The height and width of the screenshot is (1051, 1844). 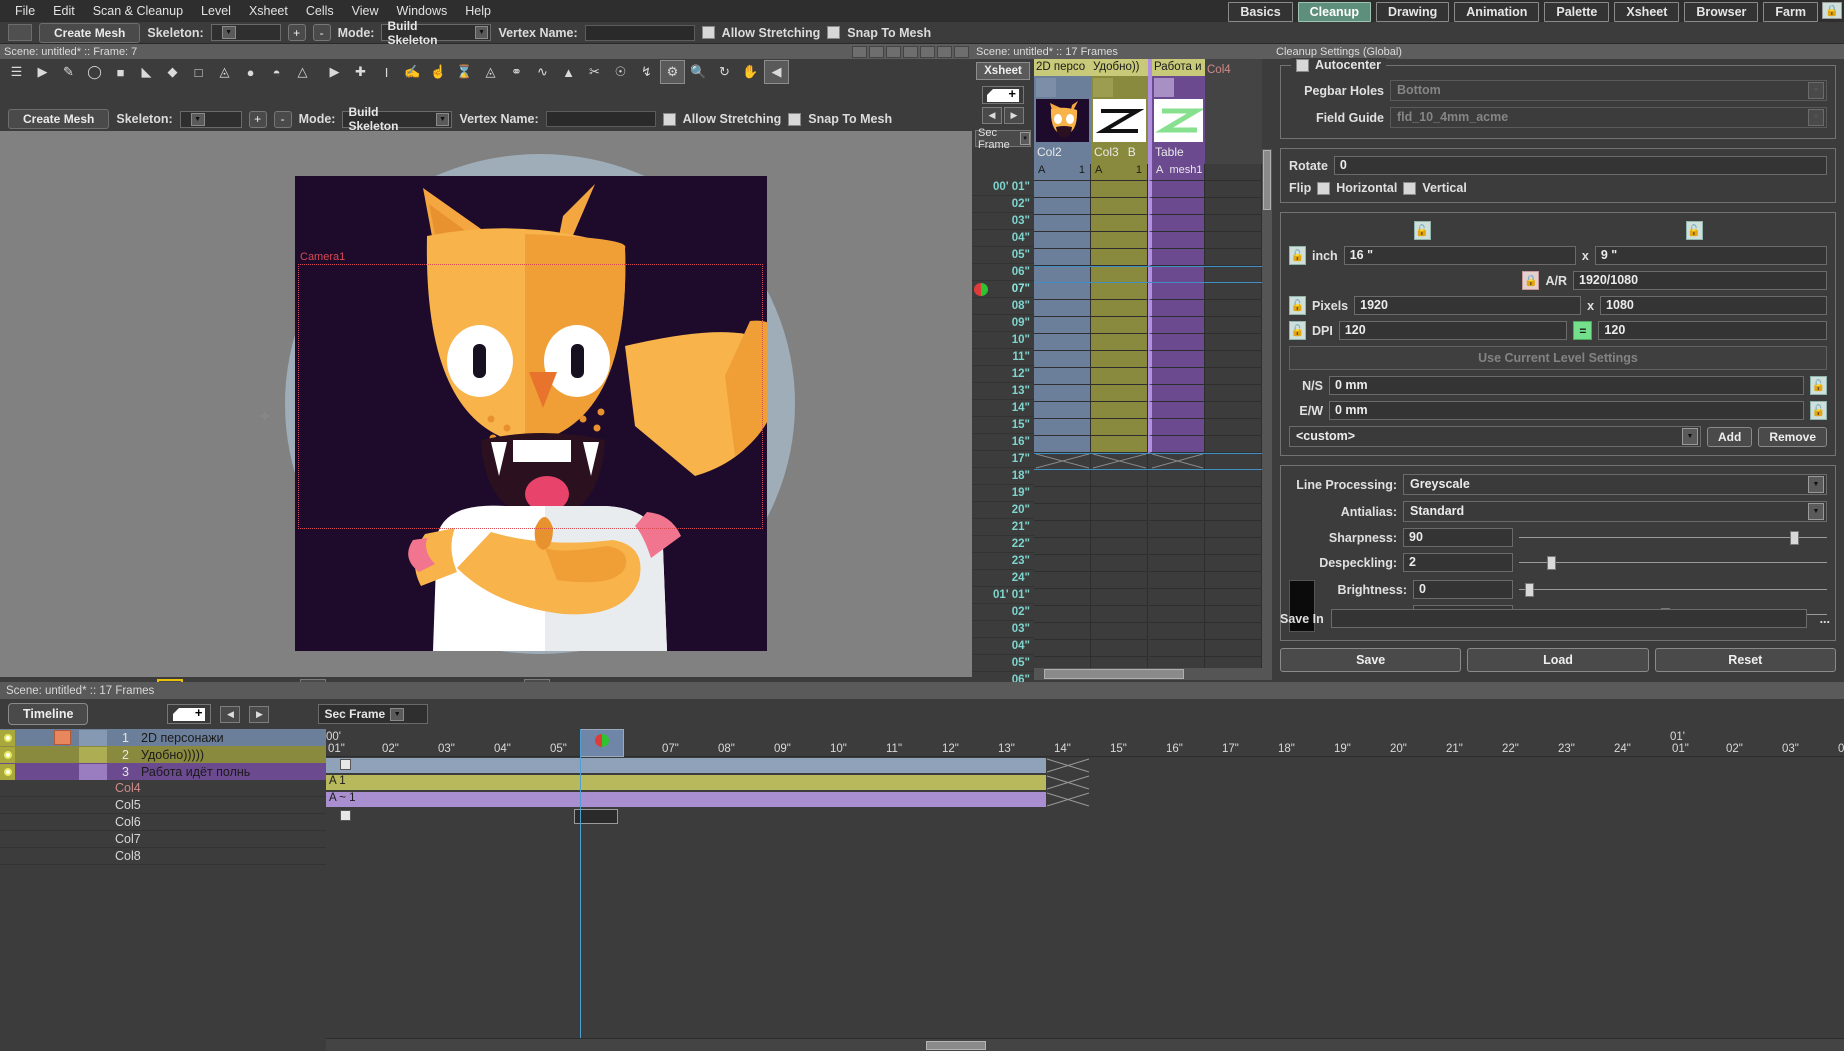 I want to click on xsheet-frame-number: 16", so click(x=1003, y=442).